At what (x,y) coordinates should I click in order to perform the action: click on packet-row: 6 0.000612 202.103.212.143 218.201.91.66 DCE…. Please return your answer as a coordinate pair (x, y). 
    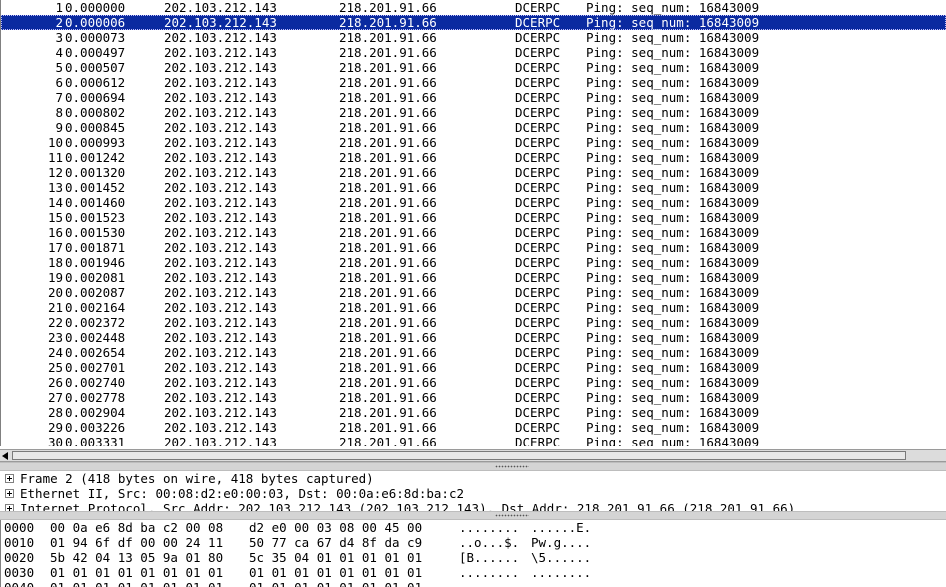
    Looking at the image, I should click on (473, 82).